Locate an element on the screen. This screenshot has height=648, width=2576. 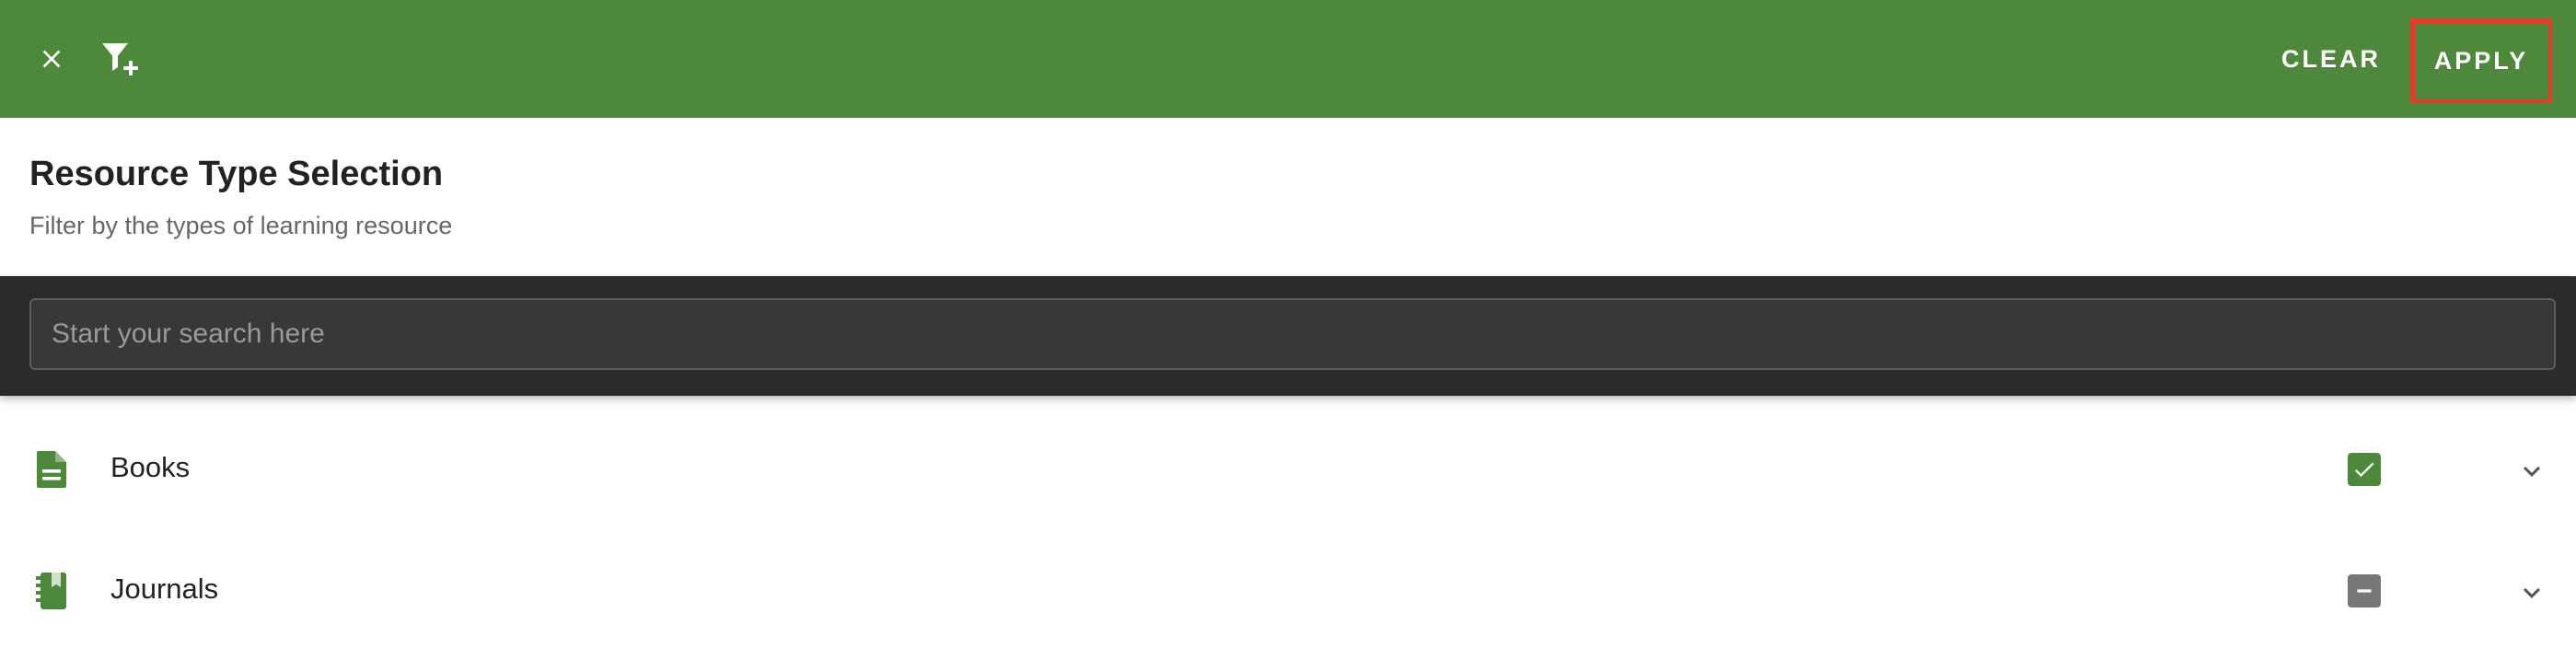
apply-button: APPLY is located at coordinates (2481, 60).